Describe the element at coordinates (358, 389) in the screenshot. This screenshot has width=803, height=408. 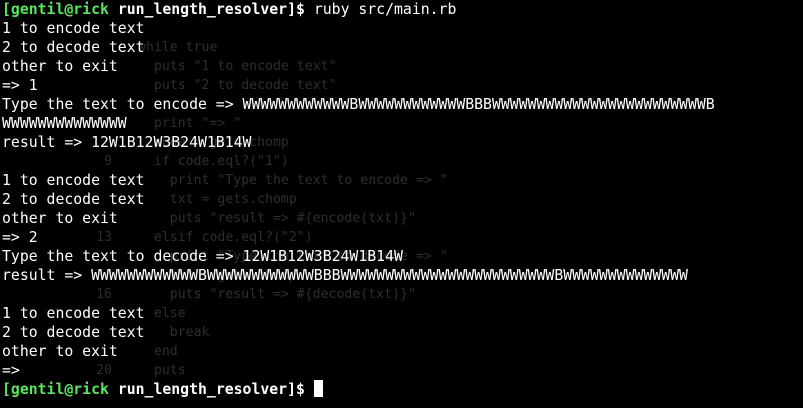
I see `prompt-line: [gentil@rick run_length_resolver]$` at that location.